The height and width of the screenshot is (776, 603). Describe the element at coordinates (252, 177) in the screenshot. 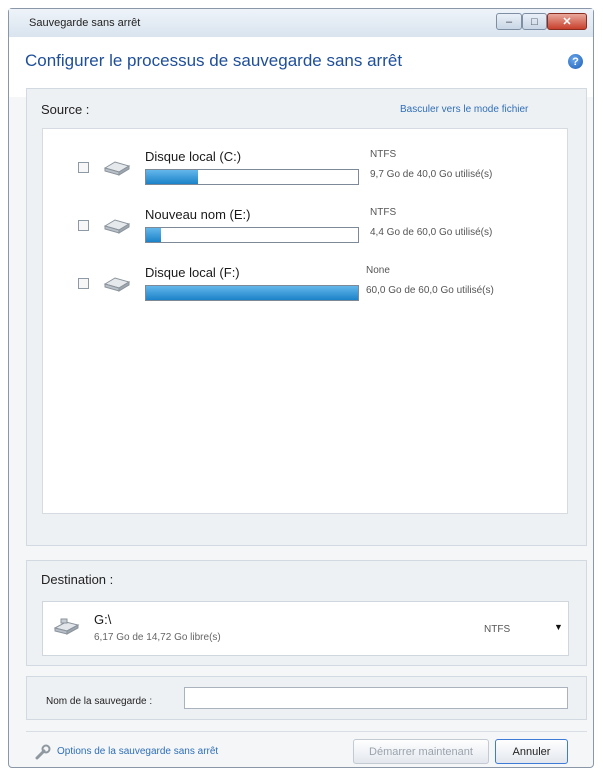

I see `drive-usage-bar-c` at that location.